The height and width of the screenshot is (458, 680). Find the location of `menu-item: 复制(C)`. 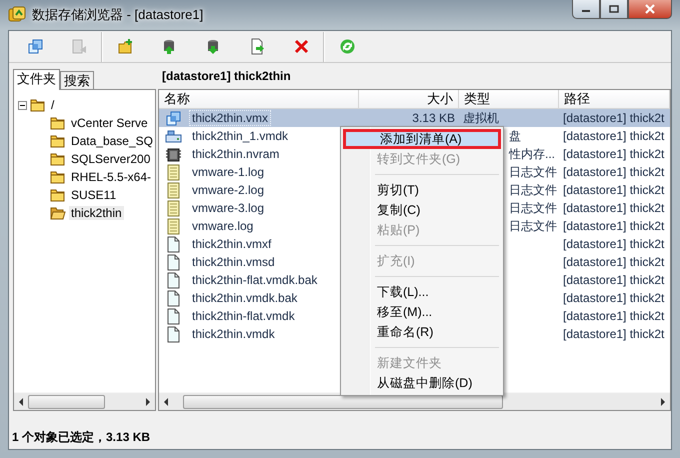

menu-item: 复制(C) is located at coordinates (422, 210).